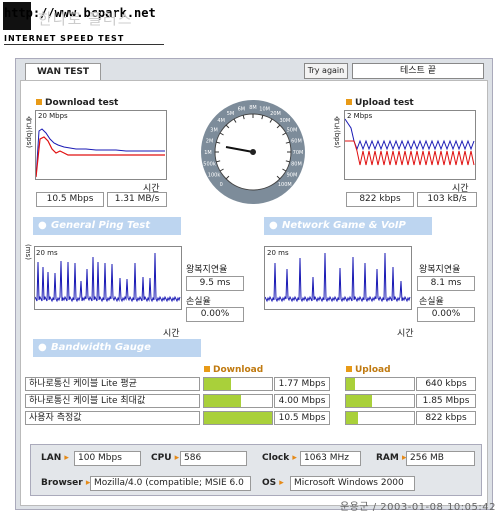 The width and height of the screenshot is (500, 517). I want to click on gauge-tick-label: 6M, so click(242, 110).